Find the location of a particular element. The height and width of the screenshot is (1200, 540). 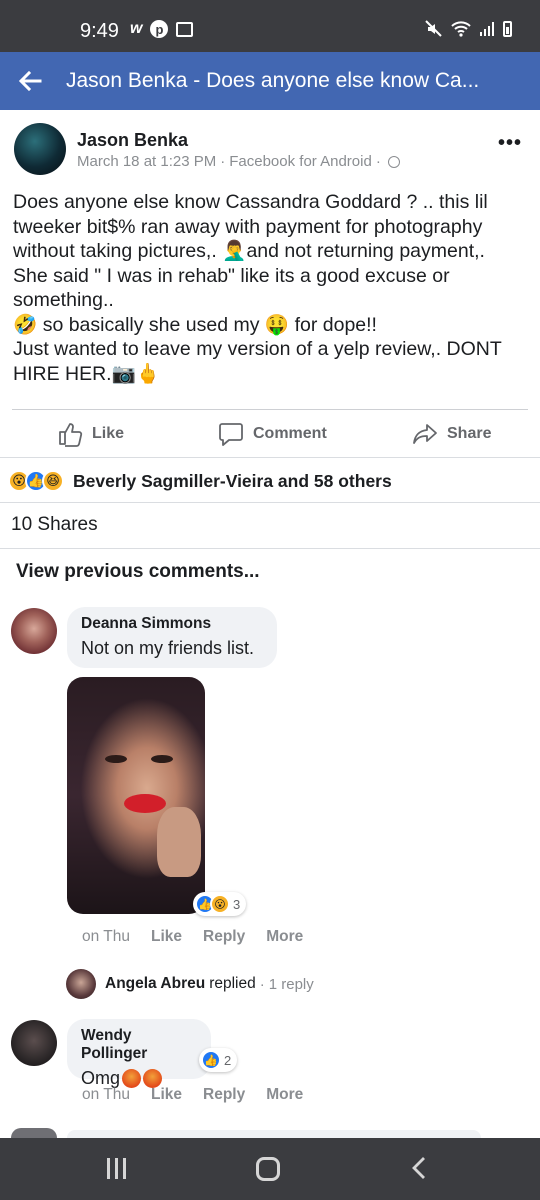

status-notification-icons: w p is located at coordinates (162, 29).